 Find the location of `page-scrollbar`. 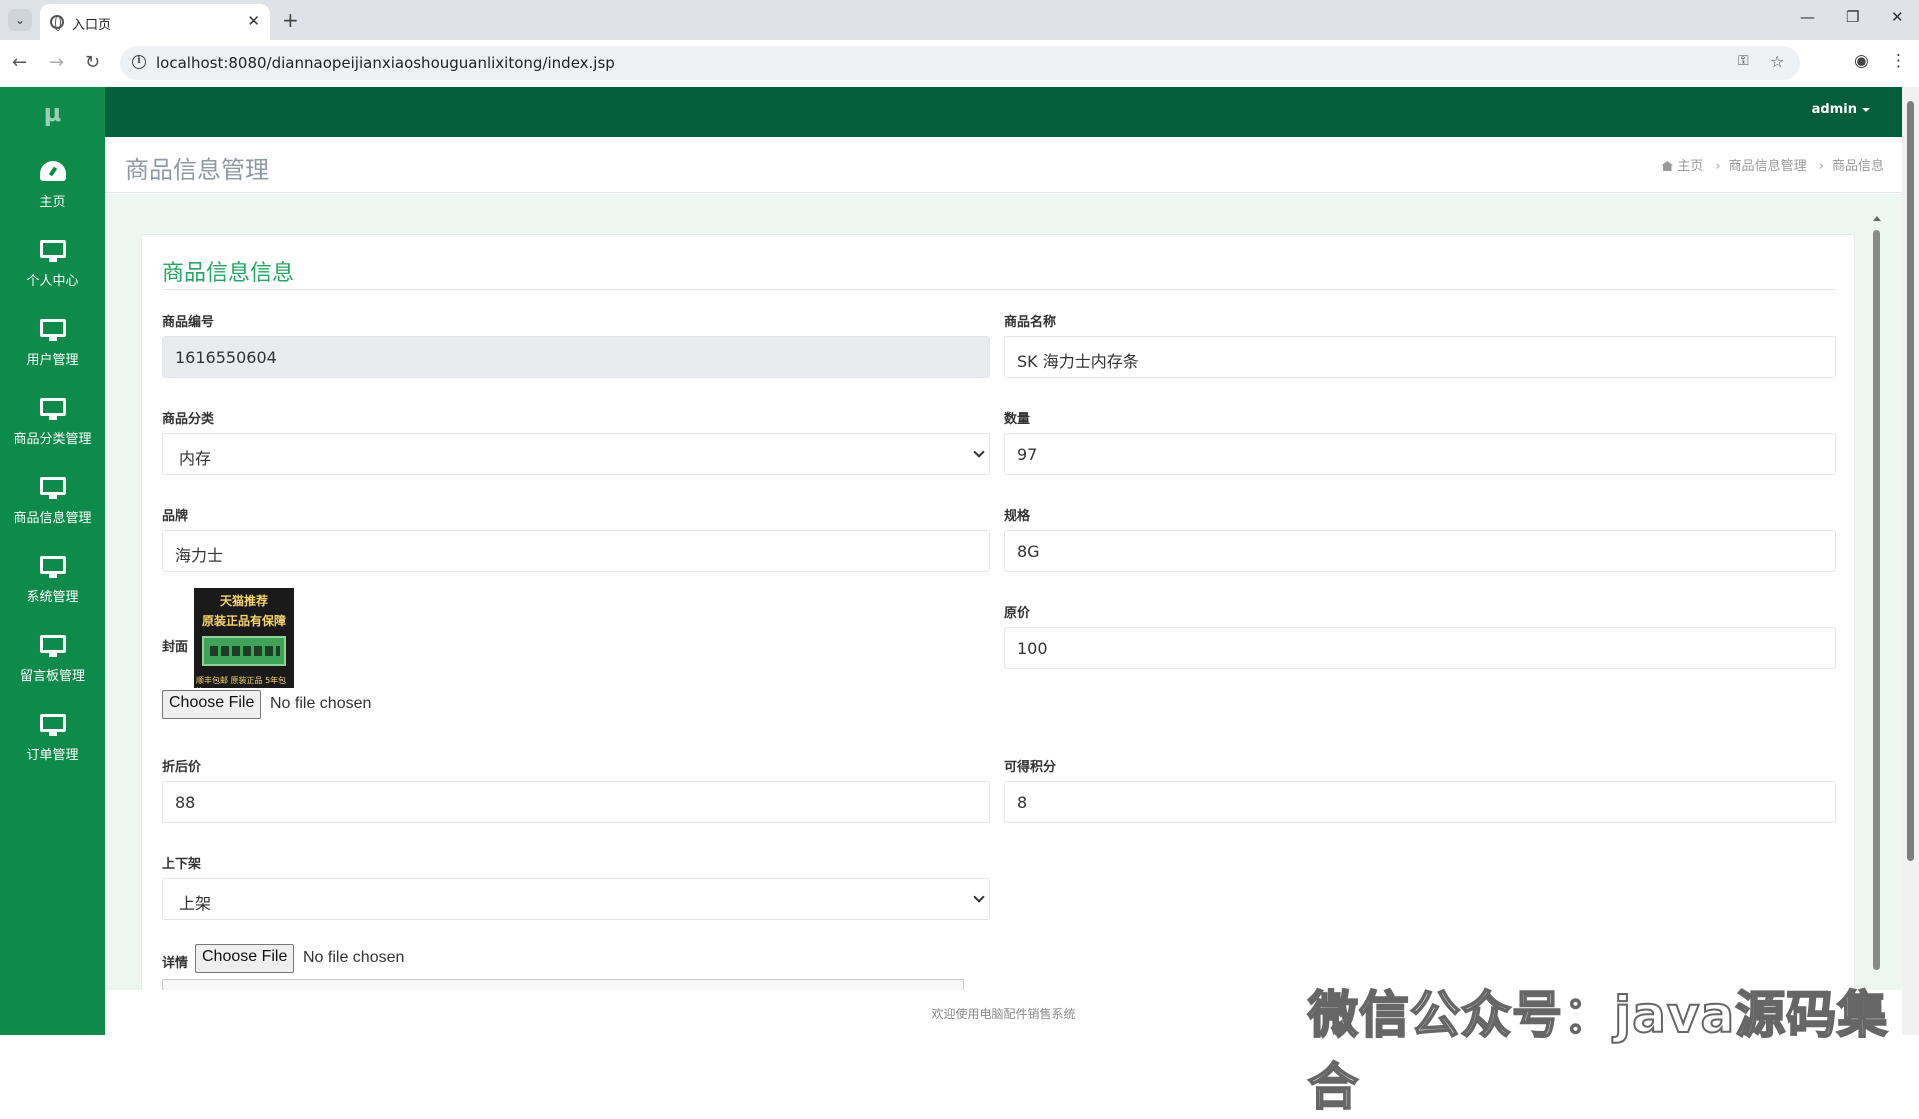

page-scrollbar is located at coordinates (1910, 561).